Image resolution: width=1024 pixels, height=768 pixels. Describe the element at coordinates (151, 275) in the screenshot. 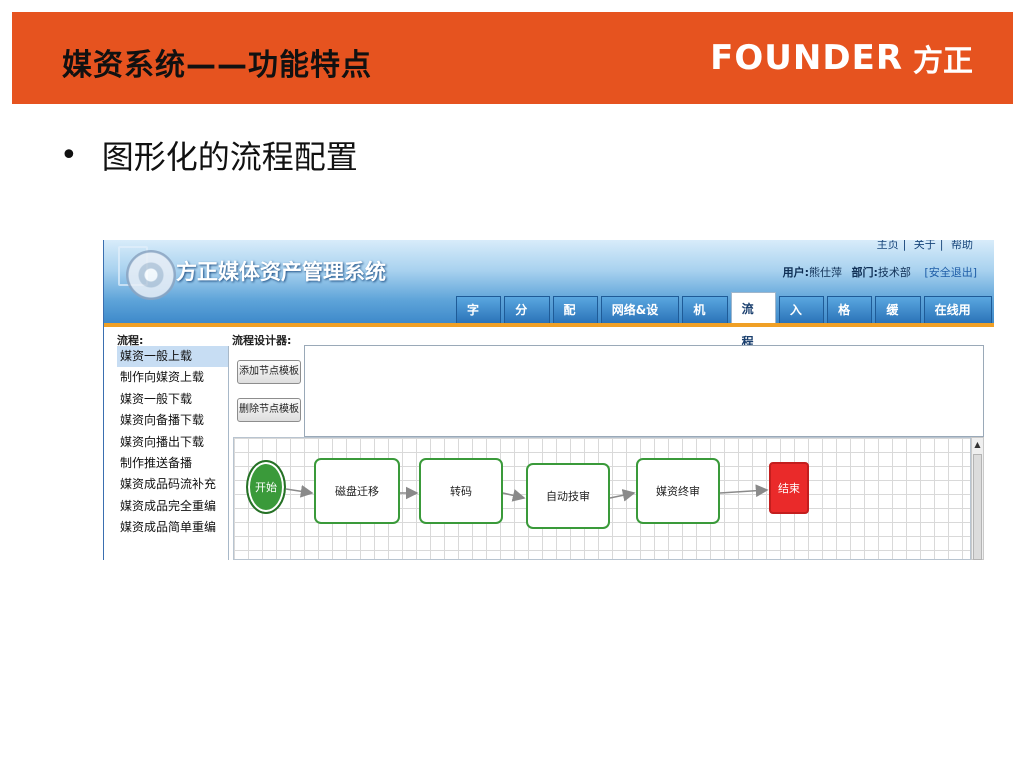

I see `disc-icon` at that location.